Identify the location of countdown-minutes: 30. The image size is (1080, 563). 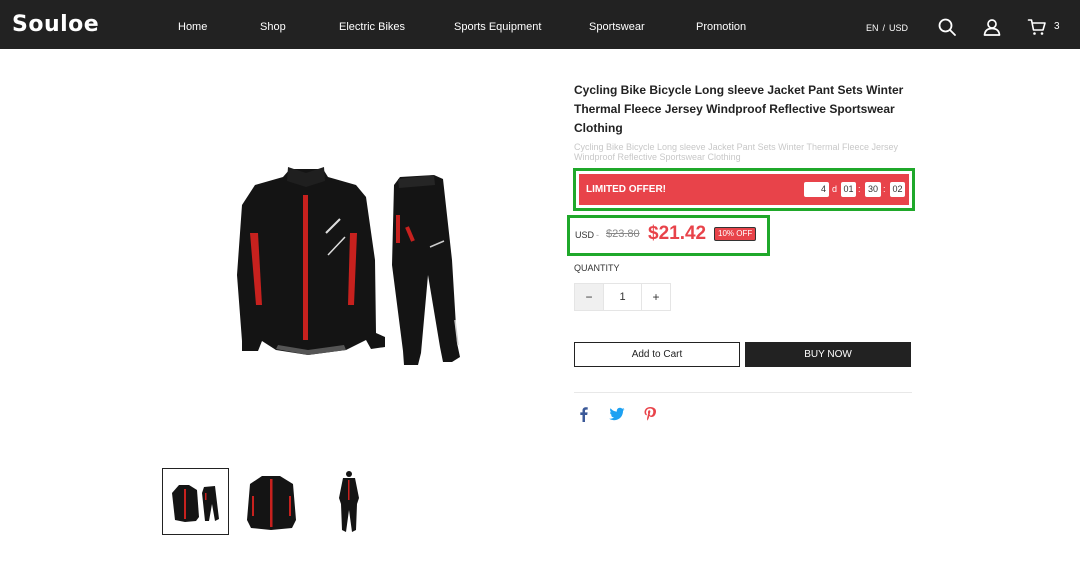
(873, 189).